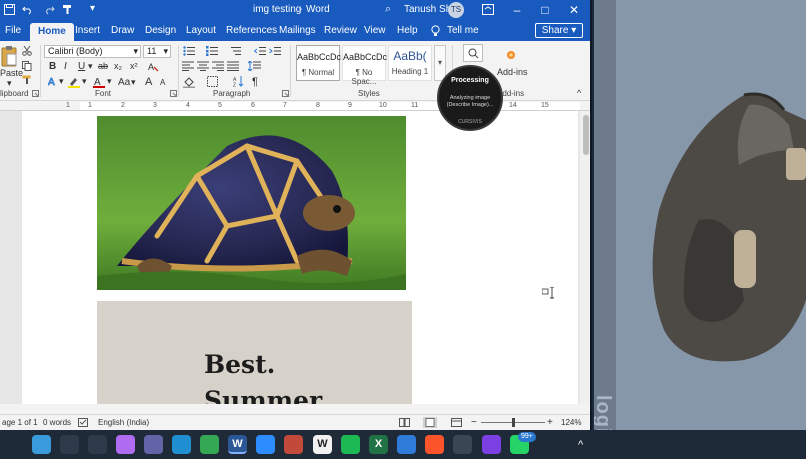  Describe the element at coordinates (9, 83) in the screenshot. I see `paste-chevron-icon: ▾` at that location.